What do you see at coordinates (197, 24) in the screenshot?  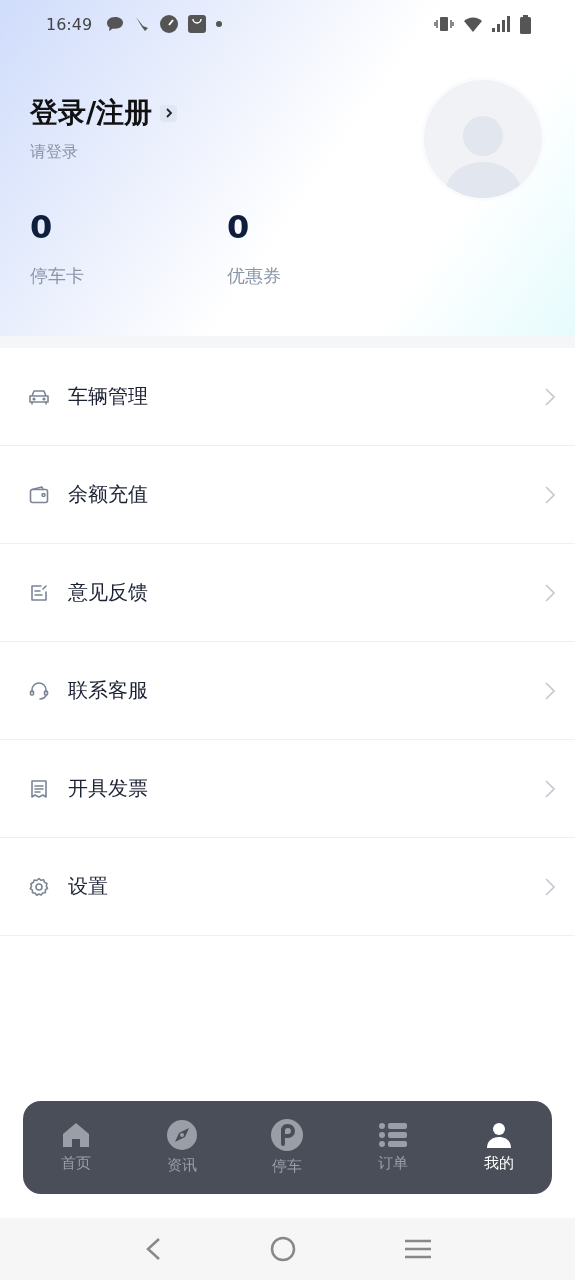 I see `shopping-bag-icon` at bounding box center [197, 24].